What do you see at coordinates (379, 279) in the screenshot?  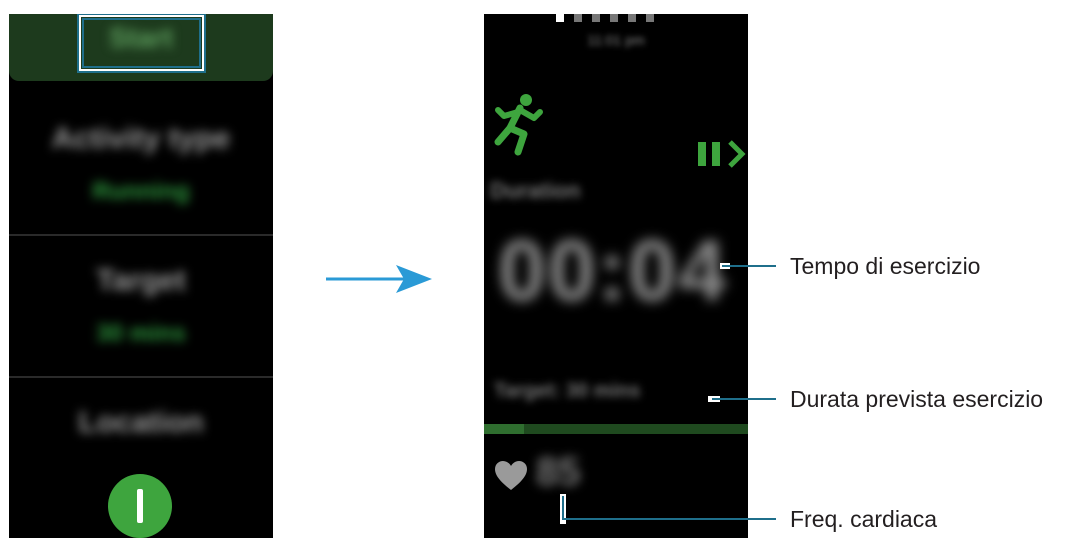 I see `arrow-right-icon` at bounding box center [379, 279].